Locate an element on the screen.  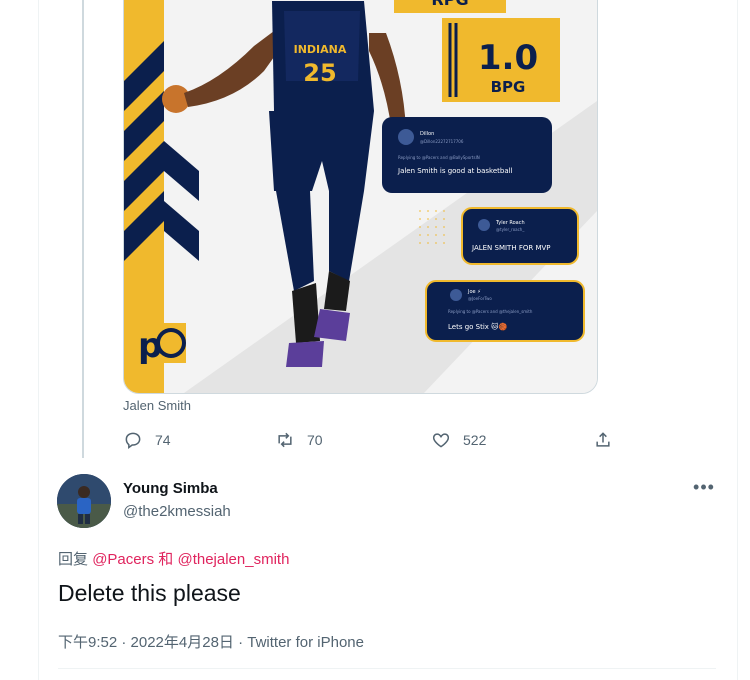
share-icon is located at coordinates (603, 439).